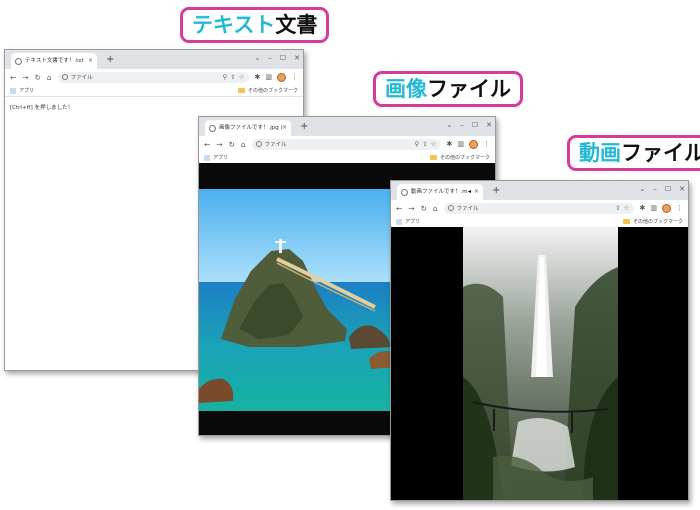 The width and height of the screenshot is (700, 510). I want to click on label-accent: テキスト, so click(234, 25).